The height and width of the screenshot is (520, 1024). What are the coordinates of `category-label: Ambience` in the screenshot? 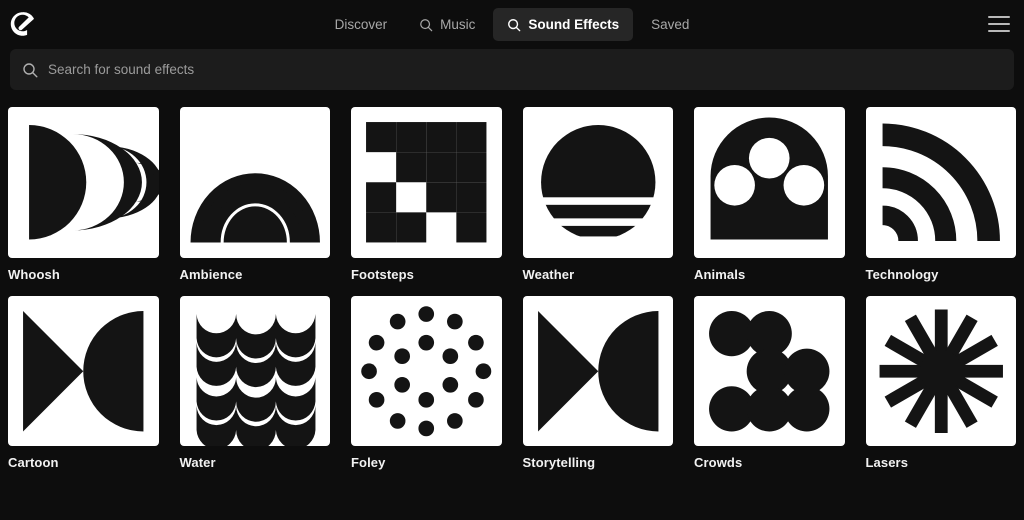 It's located at (211, 274).